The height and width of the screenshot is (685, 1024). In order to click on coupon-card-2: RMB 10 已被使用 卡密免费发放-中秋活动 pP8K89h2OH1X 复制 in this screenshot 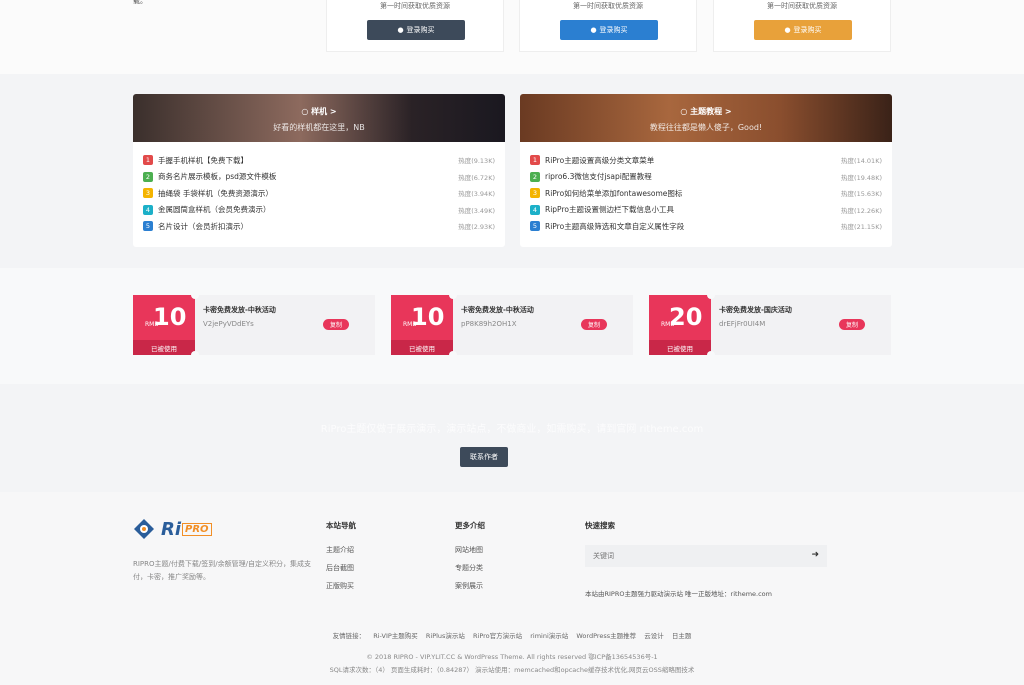, I will do `click(512, 325)`.